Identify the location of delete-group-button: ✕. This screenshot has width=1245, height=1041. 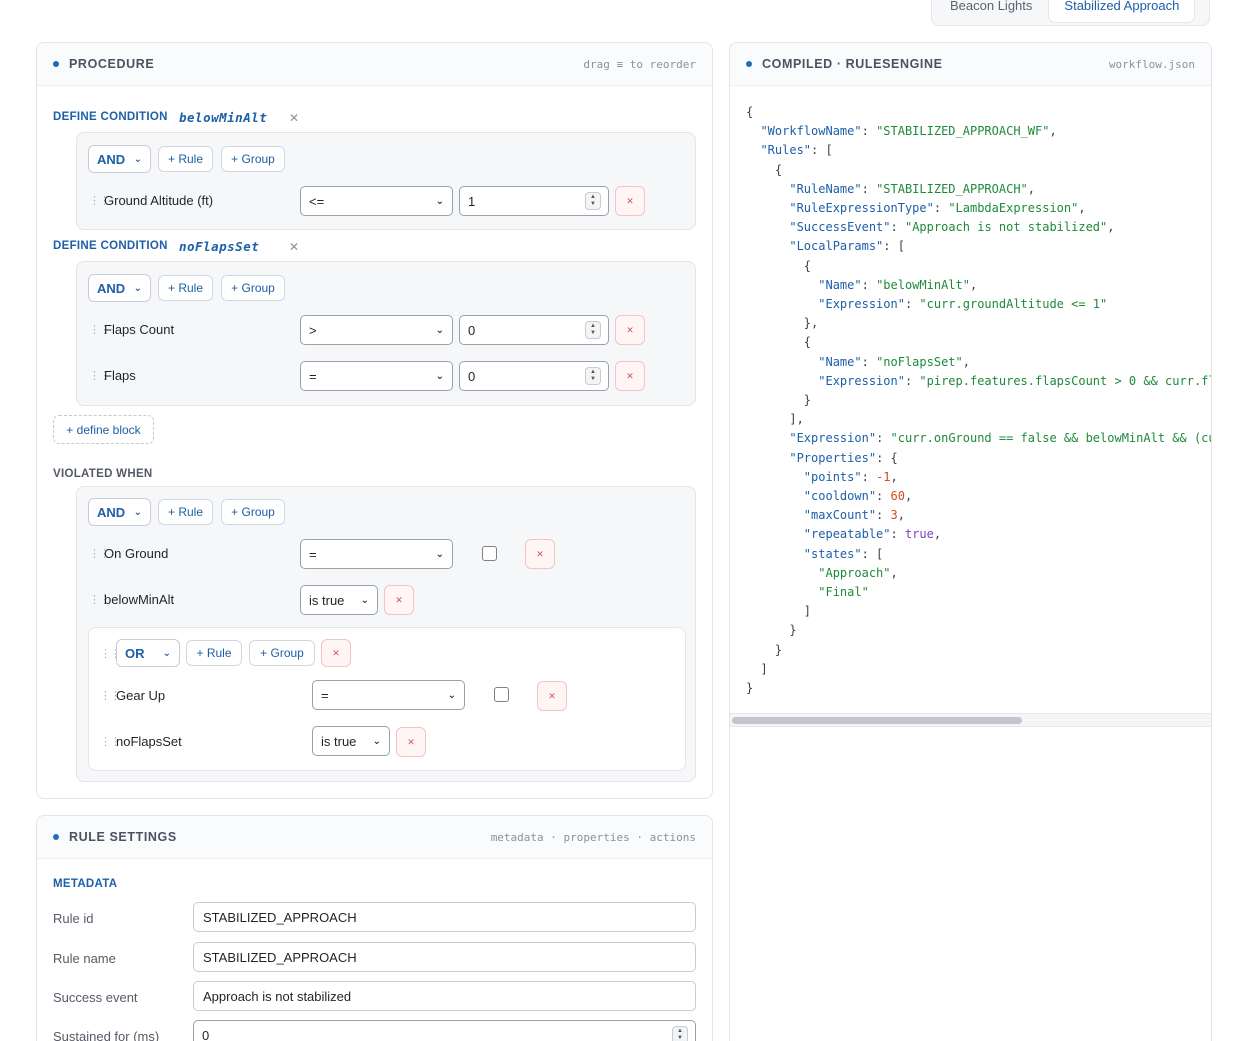
(336, 653).